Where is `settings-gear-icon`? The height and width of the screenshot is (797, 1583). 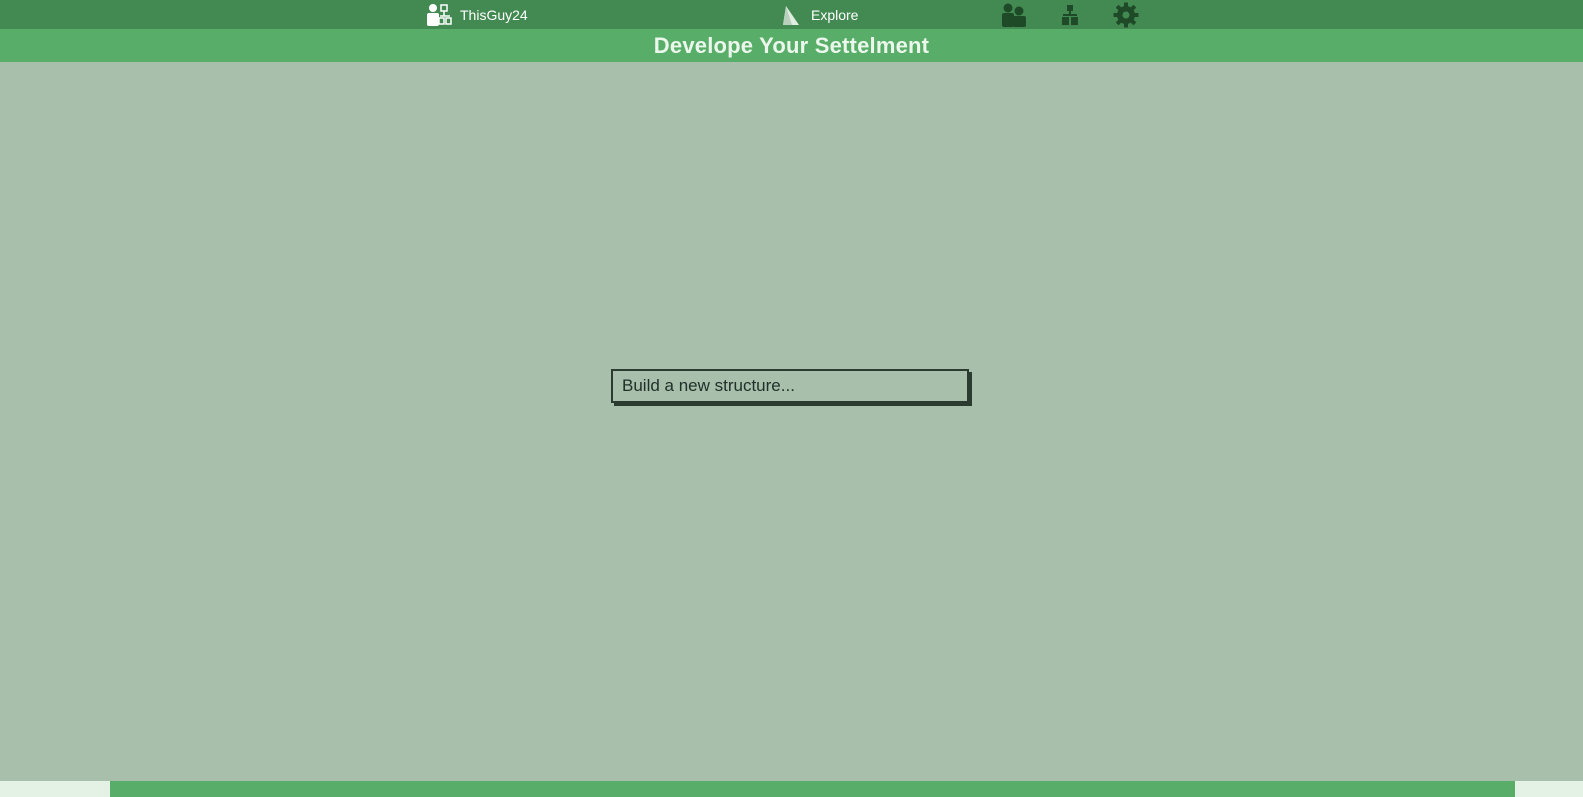 settings-gear-icon is located at coordinates (1126, 15).